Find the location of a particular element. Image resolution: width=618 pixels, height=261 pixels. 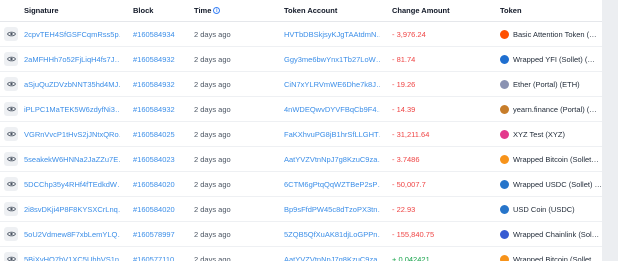

block-link: #160584025 is located at coordinates (154, 134).